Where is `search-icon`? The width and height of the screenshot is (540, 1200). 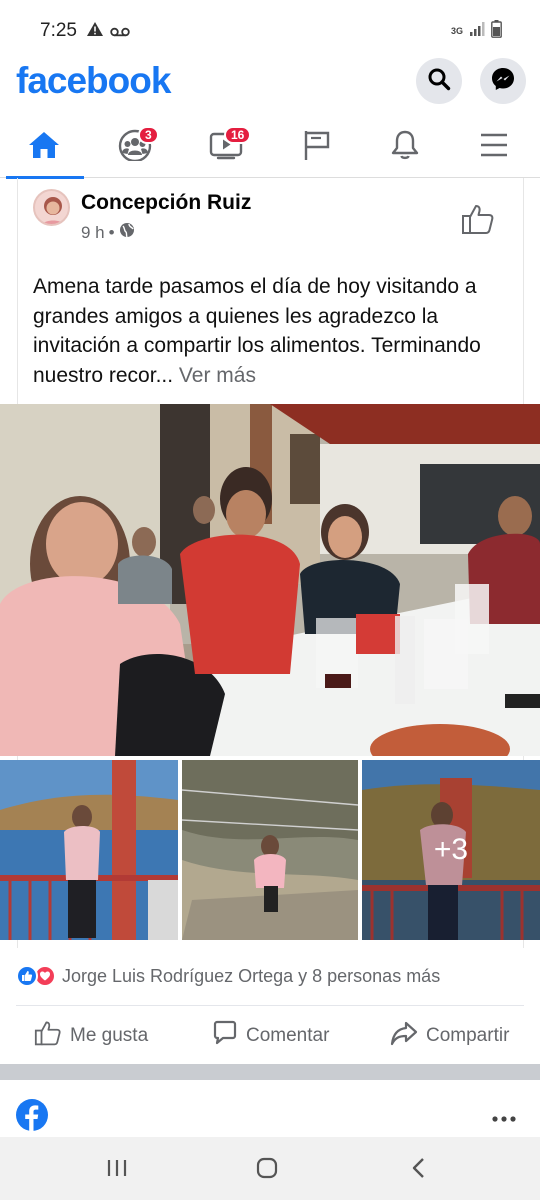
search-icon is located at coordinates (439, 81).